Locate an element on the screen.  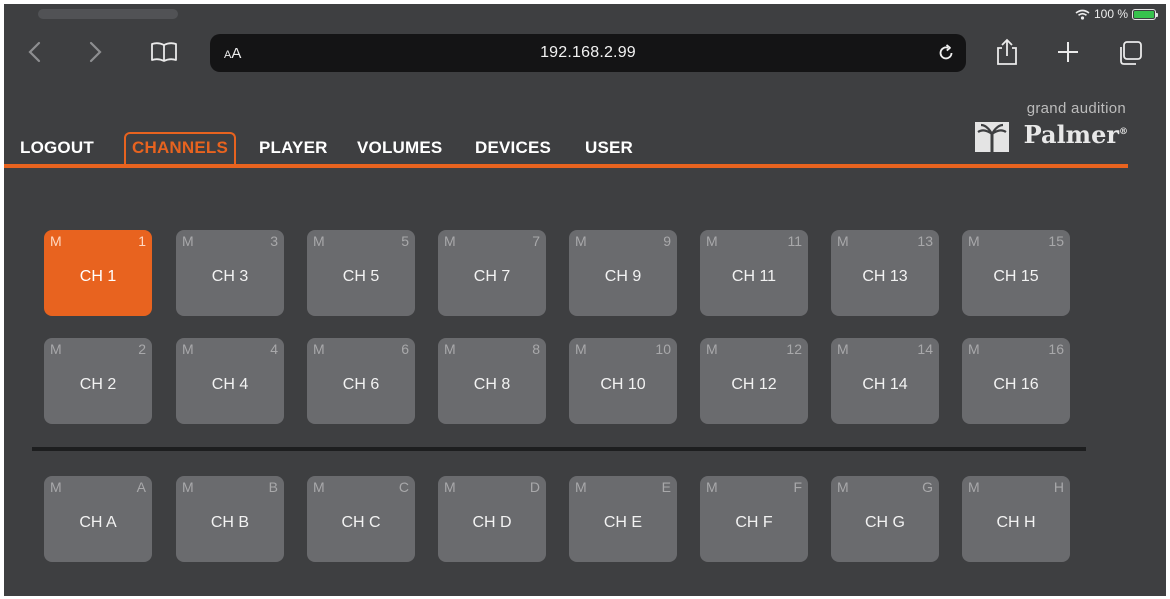
tabs-icon is located at coordinates (1130, 53).